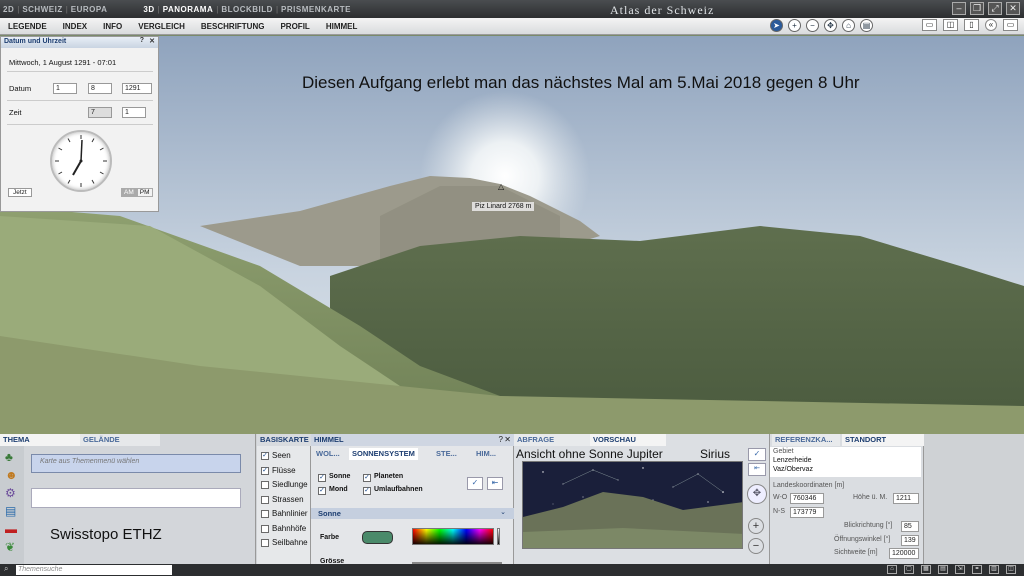  What do you see at coordinates (807, 512) in the screenshot?
I see `ns-input: 173779` at bounding box center [807, 512].